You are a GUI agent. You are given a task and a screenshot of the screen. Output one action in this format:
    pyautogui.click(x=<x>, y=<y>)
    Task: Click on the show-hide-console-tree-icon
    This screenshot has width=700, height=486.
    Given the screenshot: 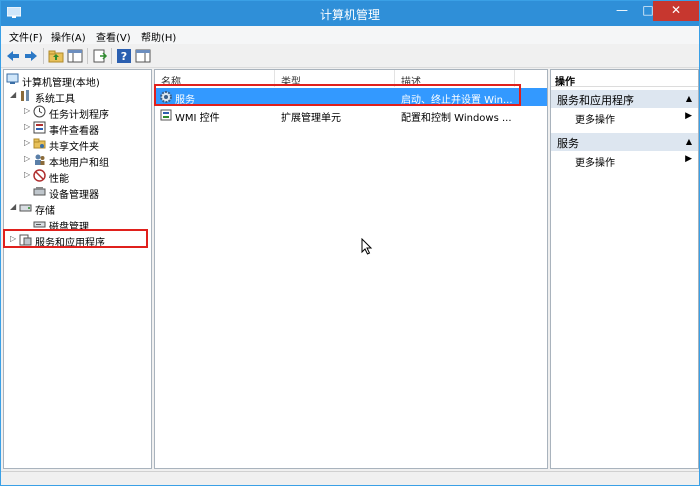 What is the action you would take?
    pyautogui.click(x=75, y=56)
    